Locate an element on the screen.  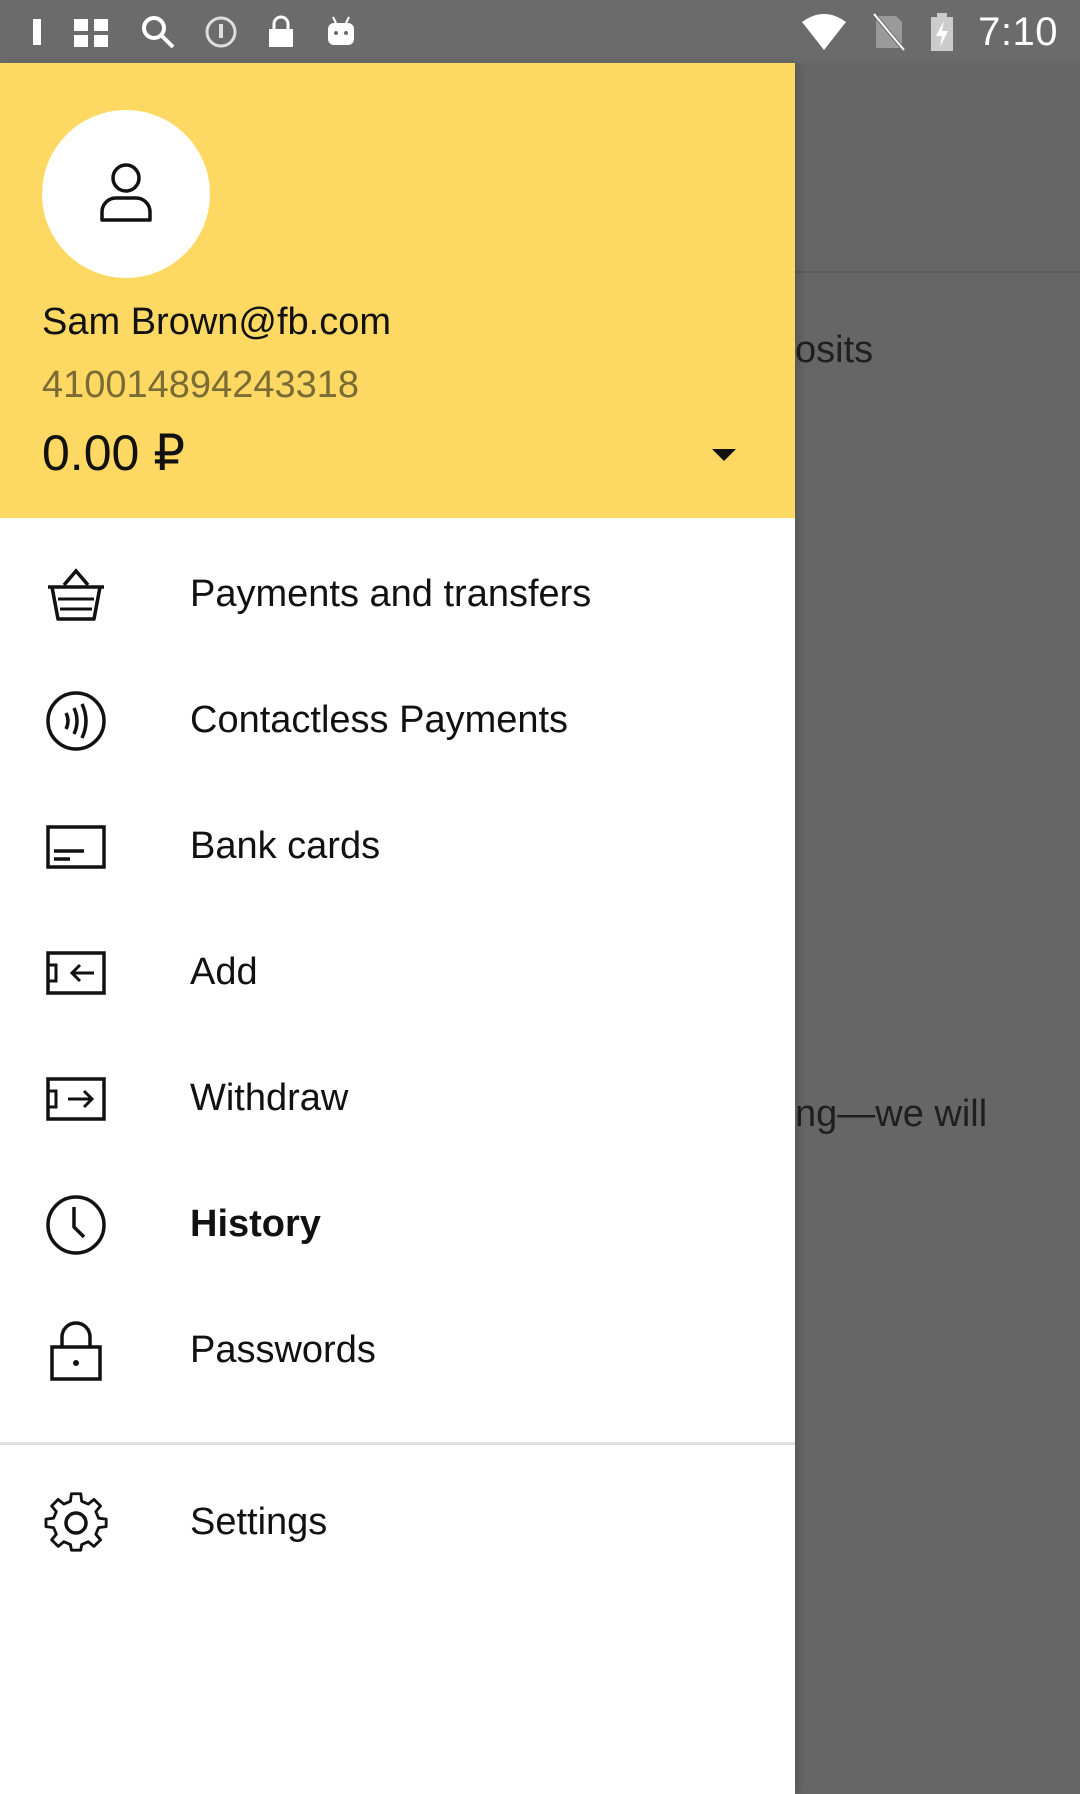
account-number: 410014894243318 is located at coordinates (201, 385).